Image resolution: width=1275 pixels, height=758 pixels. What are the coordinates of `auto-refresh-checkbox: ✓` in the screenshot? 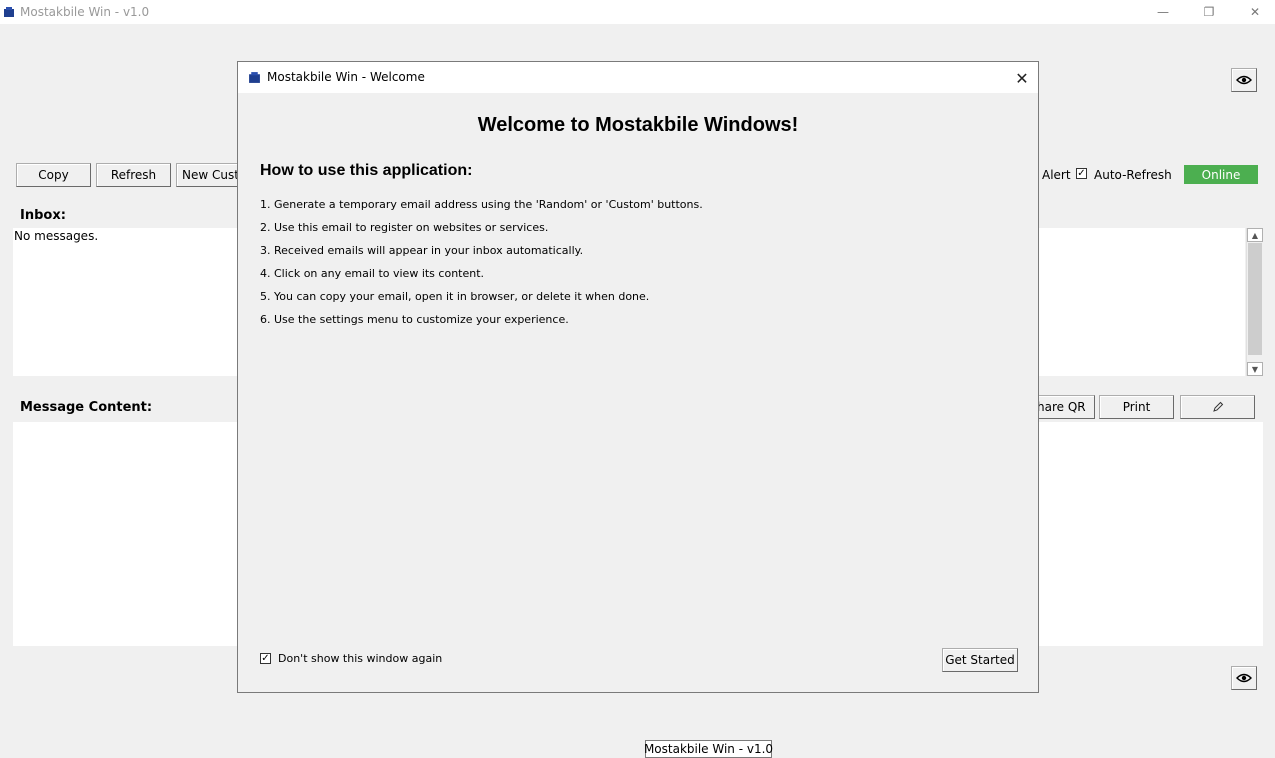 It's located at (1081, 173).